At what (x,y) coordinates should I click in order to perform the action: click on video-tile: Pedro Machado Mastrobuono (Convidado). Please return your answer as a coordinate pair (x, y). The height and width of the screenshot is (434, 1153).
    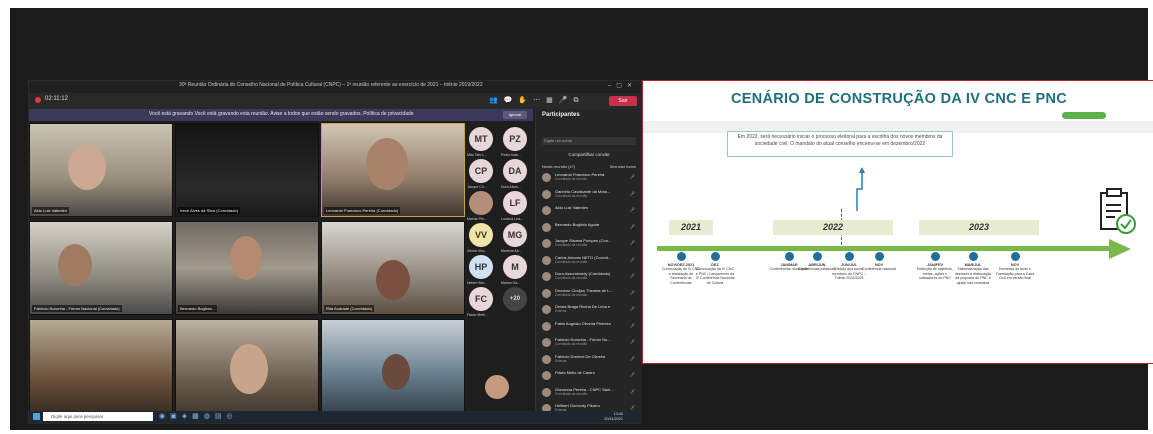
    Looking at the image, I should click on (247, 370).